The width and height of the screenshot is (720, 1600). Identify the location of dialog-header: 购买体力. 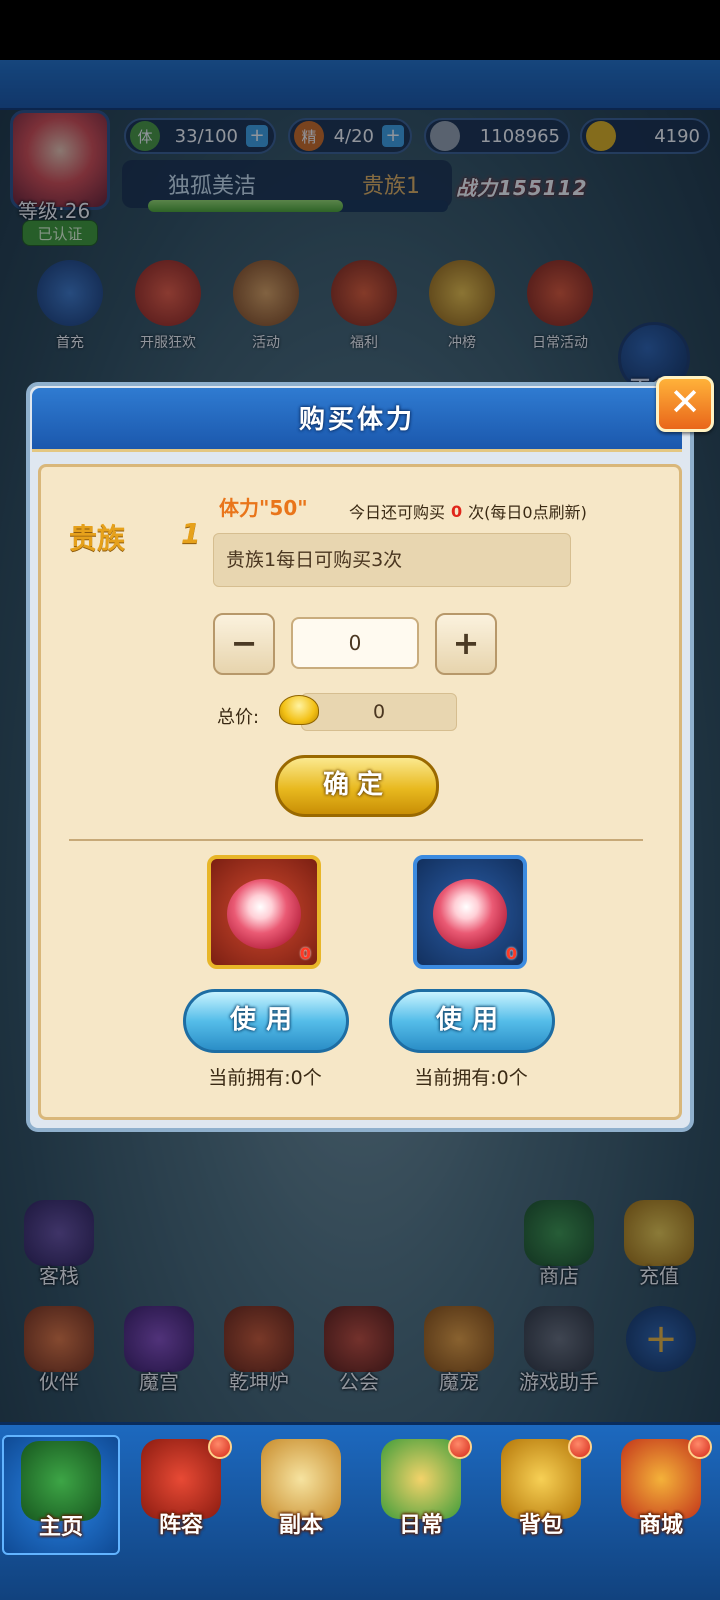
(357, 420).